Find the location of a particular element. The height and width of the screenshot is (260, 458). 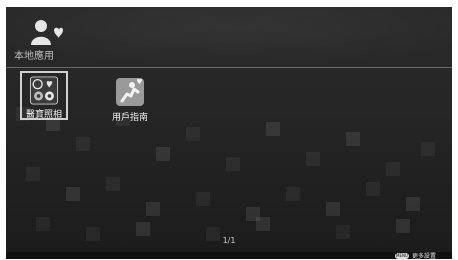

guide-run-icon is located at coordinates (130, 92).